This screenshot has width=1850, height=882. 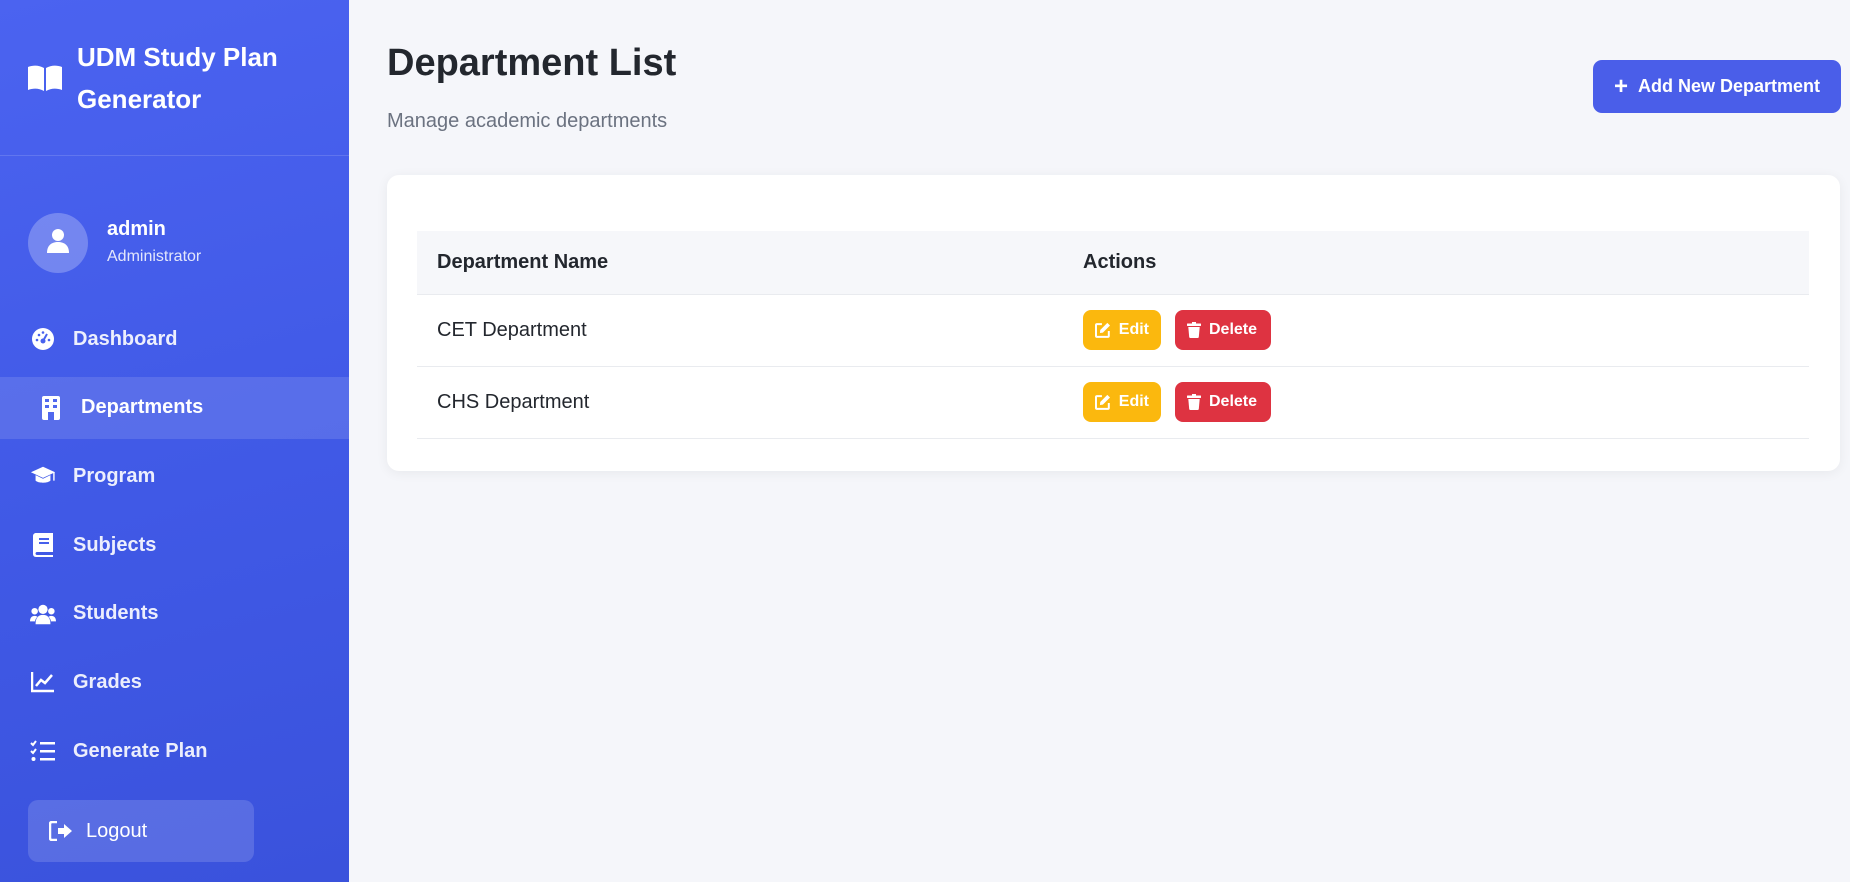 I want to click on page-subtitle: Manage academic departments, so click(x=527, y=121).